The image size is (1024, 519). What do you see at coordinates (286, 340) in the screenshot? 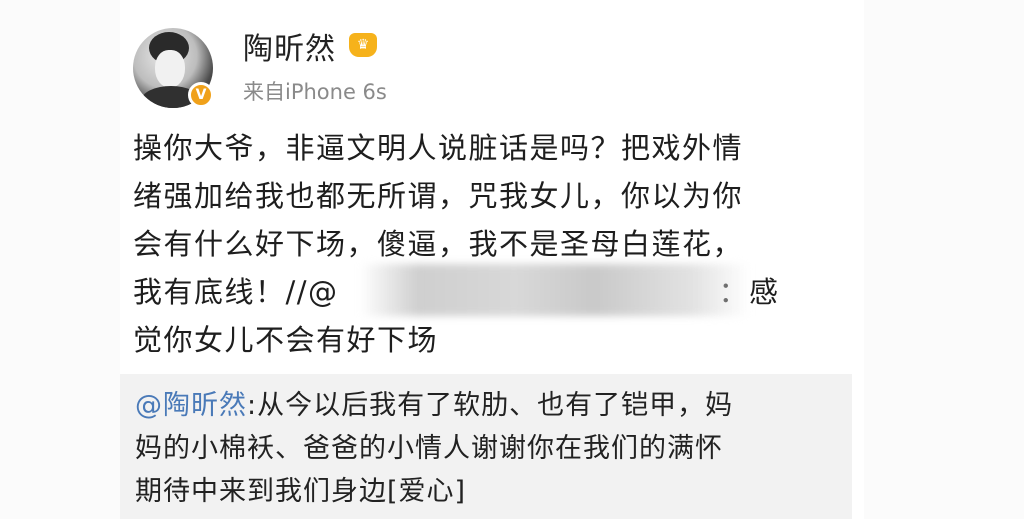
I see `post-line-5: 觉你女儿不会有好下场` at bounding box center [286, 340].